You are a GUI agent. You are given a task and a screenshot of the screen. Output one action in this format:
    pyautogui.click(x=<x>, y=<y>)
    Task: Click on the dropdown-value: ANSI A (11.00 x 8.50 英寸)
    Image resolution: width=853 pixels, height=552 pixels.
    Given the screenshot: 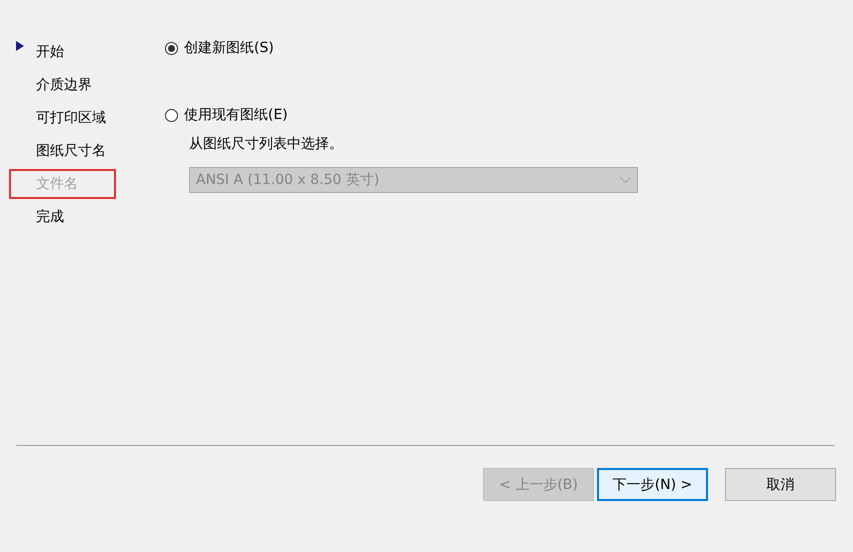 What is the action you would take?
    pyautogui.click(x=288, y=180)
    